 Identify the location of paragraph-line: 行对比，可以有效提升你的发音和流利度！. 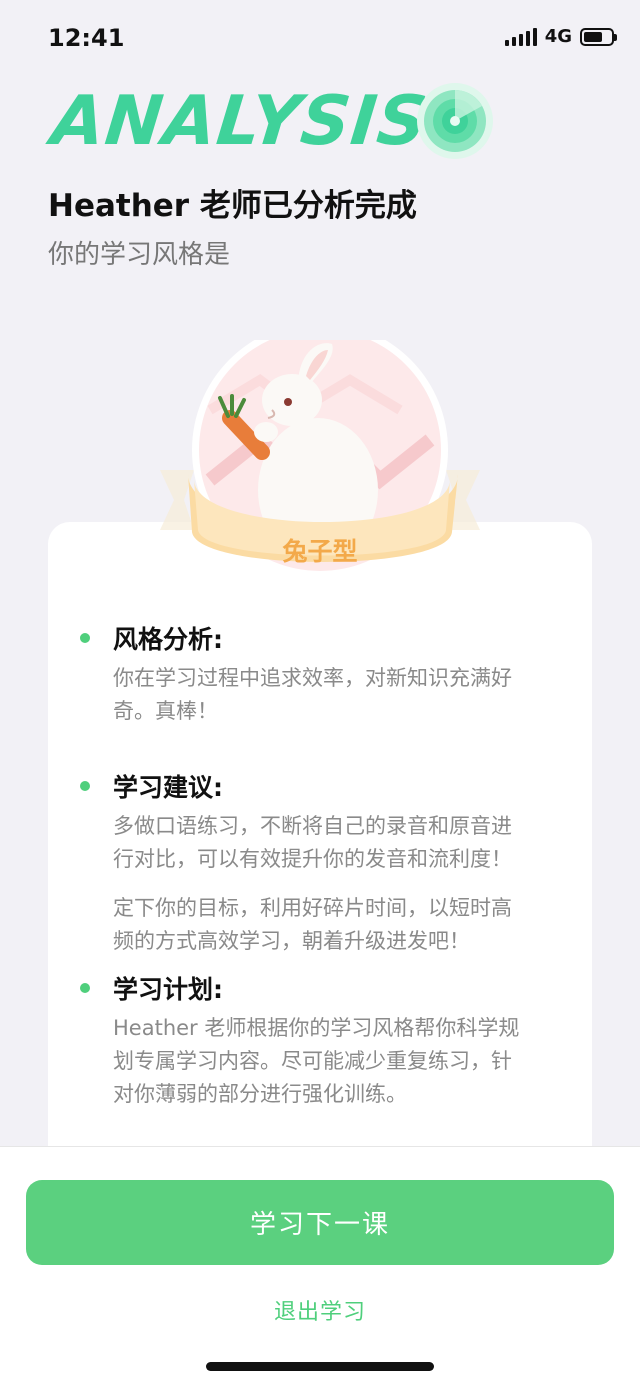
(312, 859).